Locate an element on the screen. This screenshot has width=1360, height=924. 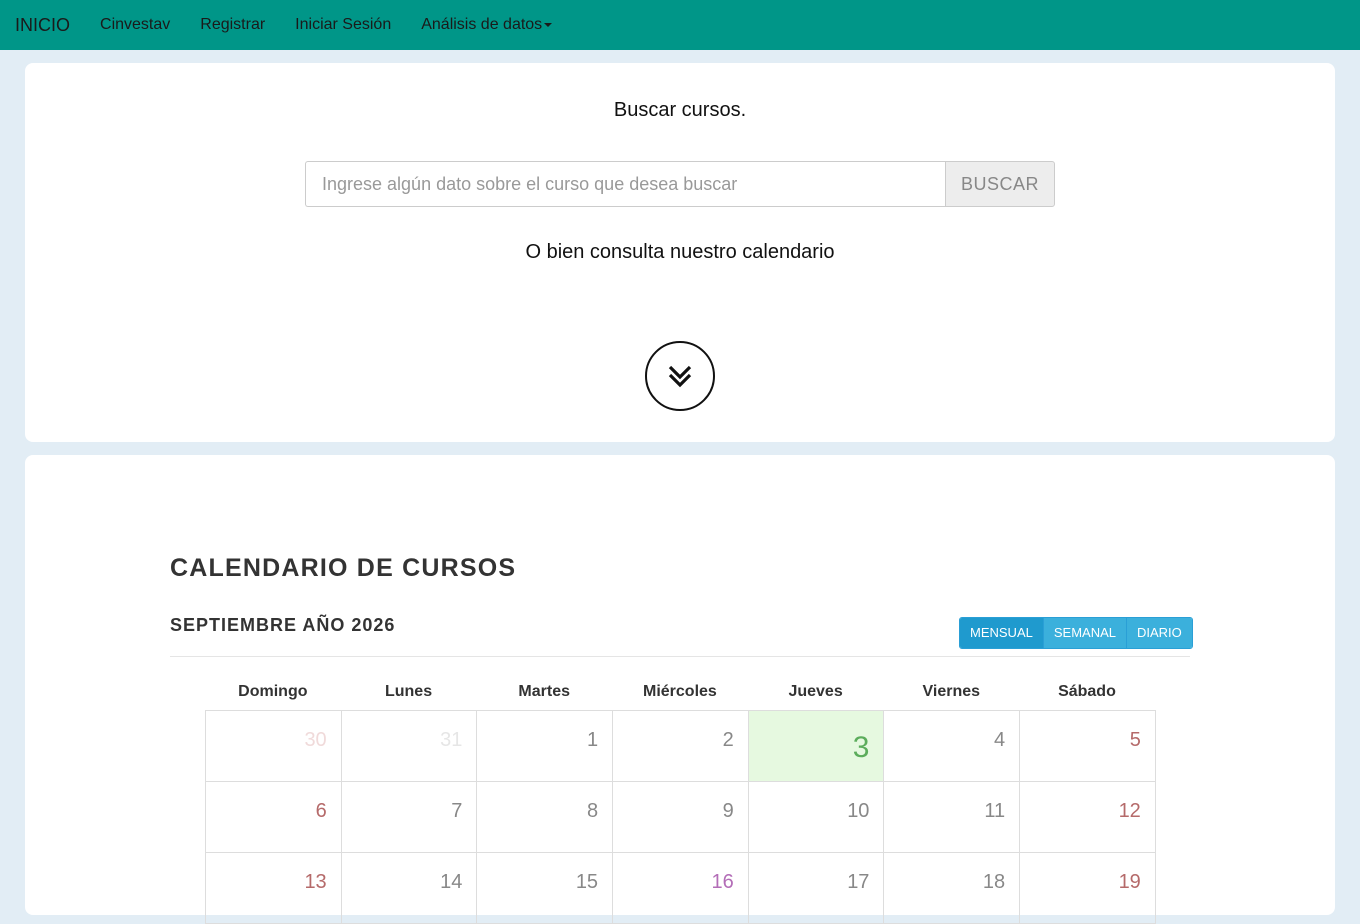
calendar-day: 2 is located at coordinates (681, 746).